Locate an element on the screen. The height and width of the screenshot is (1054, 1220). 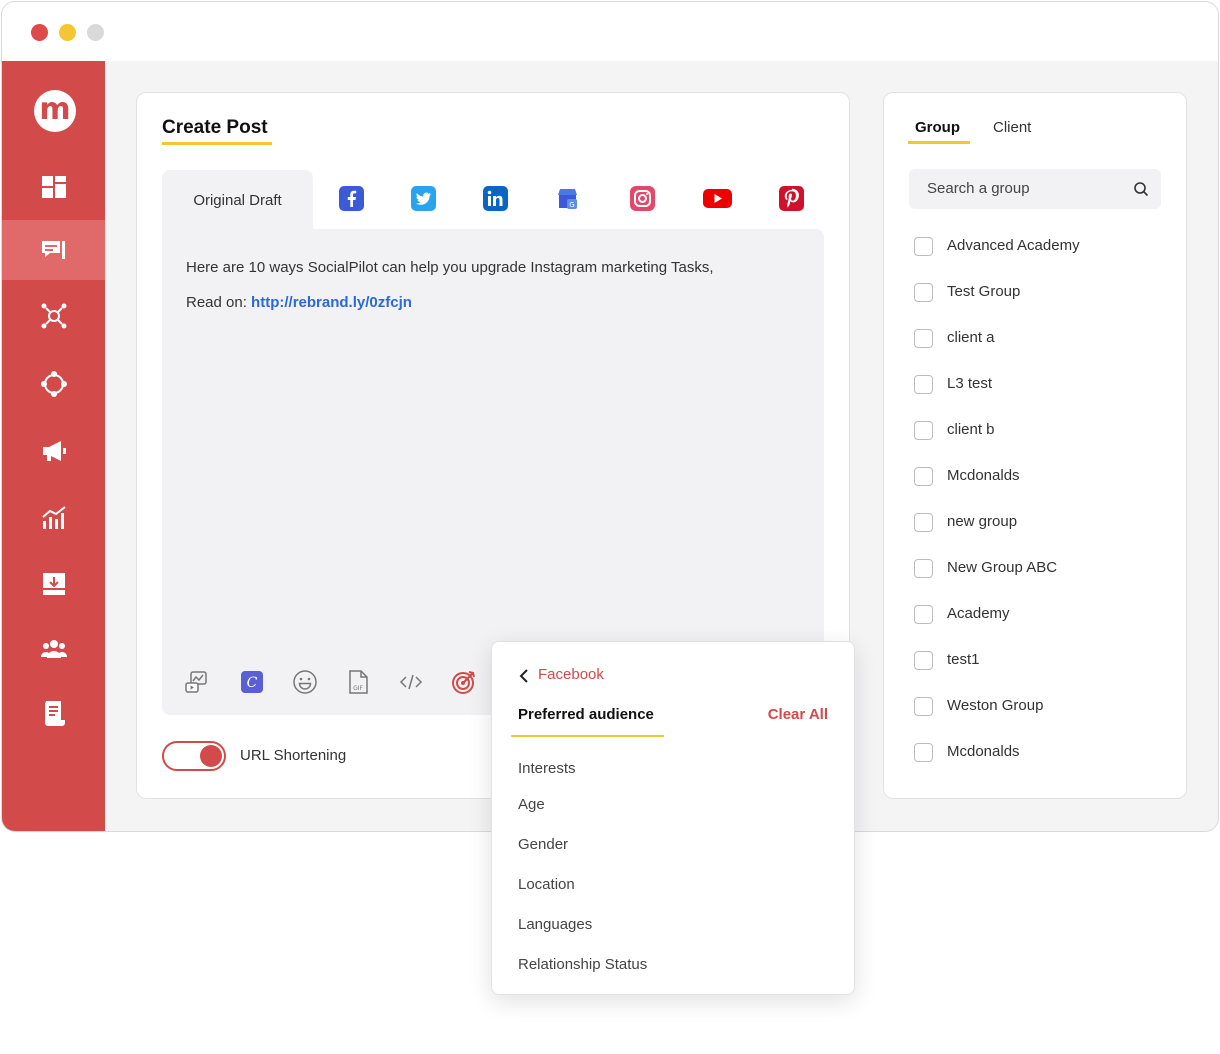
audience-option-interests: Interests is located at coordinates (547, 768).